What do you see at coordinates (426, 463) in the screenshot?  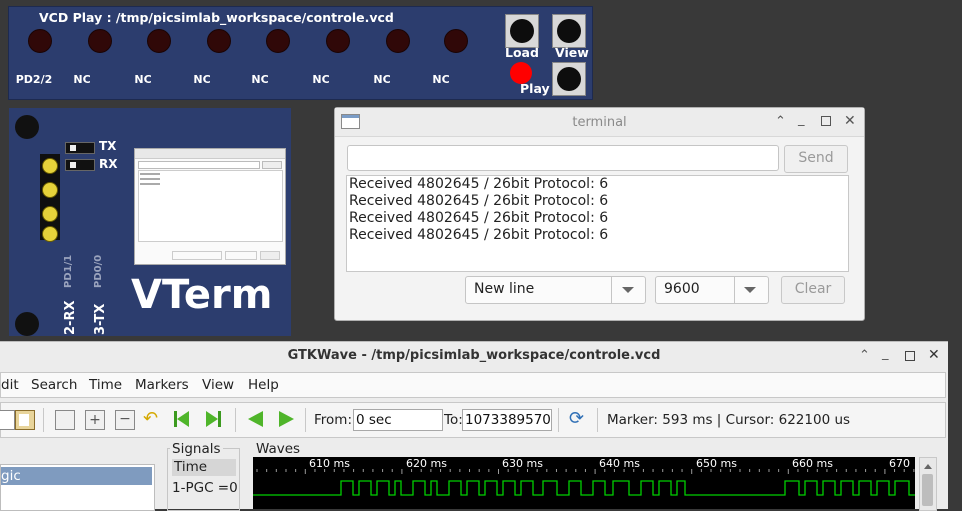 I see `tick-label: 620 ms` at bounding box center [426, 463].